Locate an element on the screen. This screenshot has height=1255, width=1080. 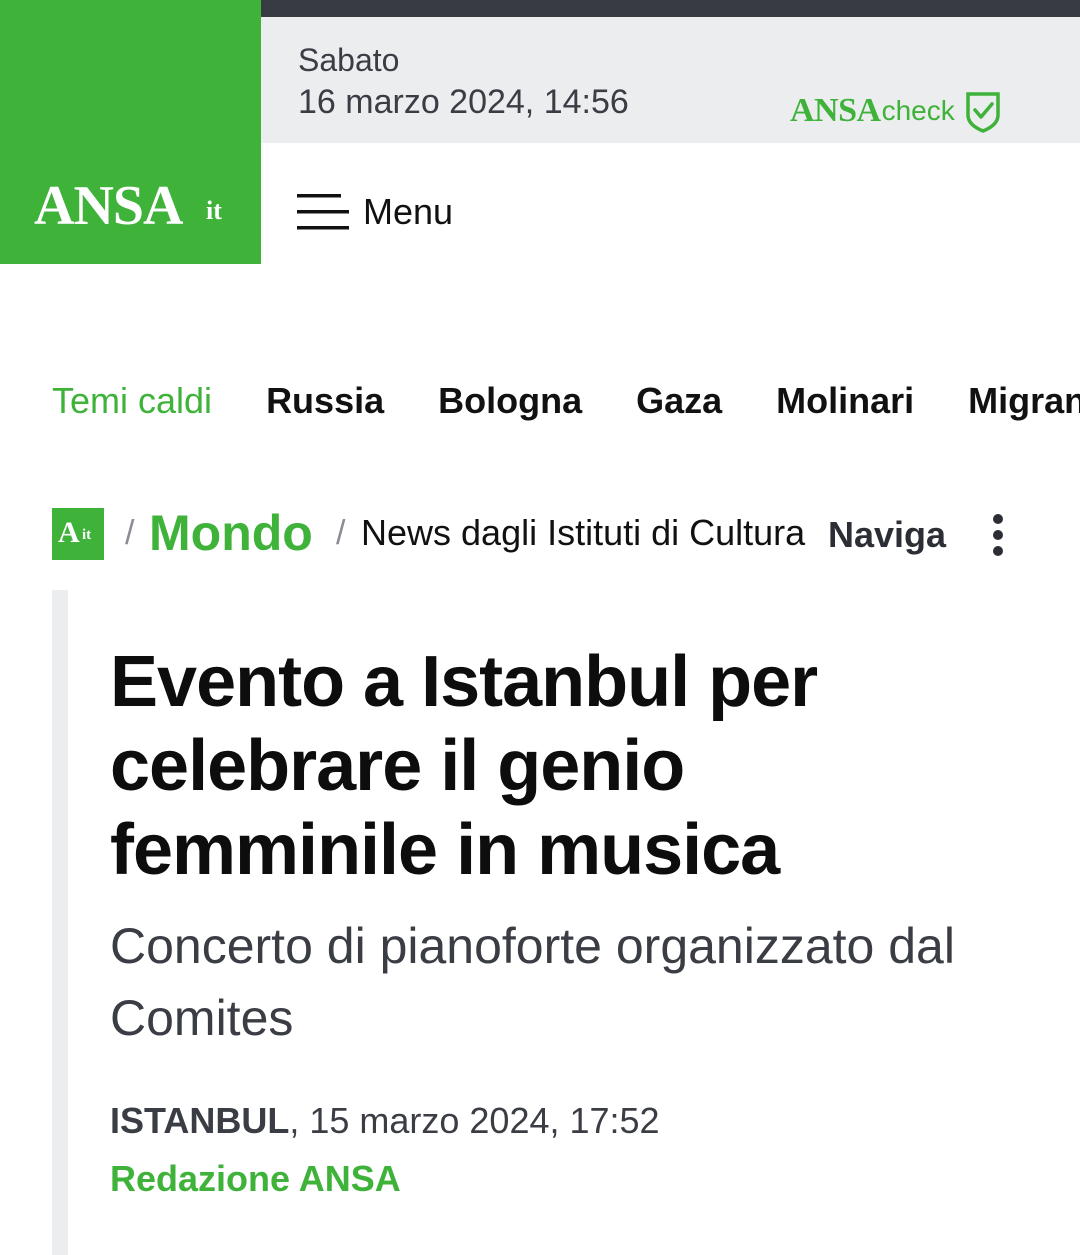
breadcrumb-logo-suffix: it is located at coordinates (87, 535).